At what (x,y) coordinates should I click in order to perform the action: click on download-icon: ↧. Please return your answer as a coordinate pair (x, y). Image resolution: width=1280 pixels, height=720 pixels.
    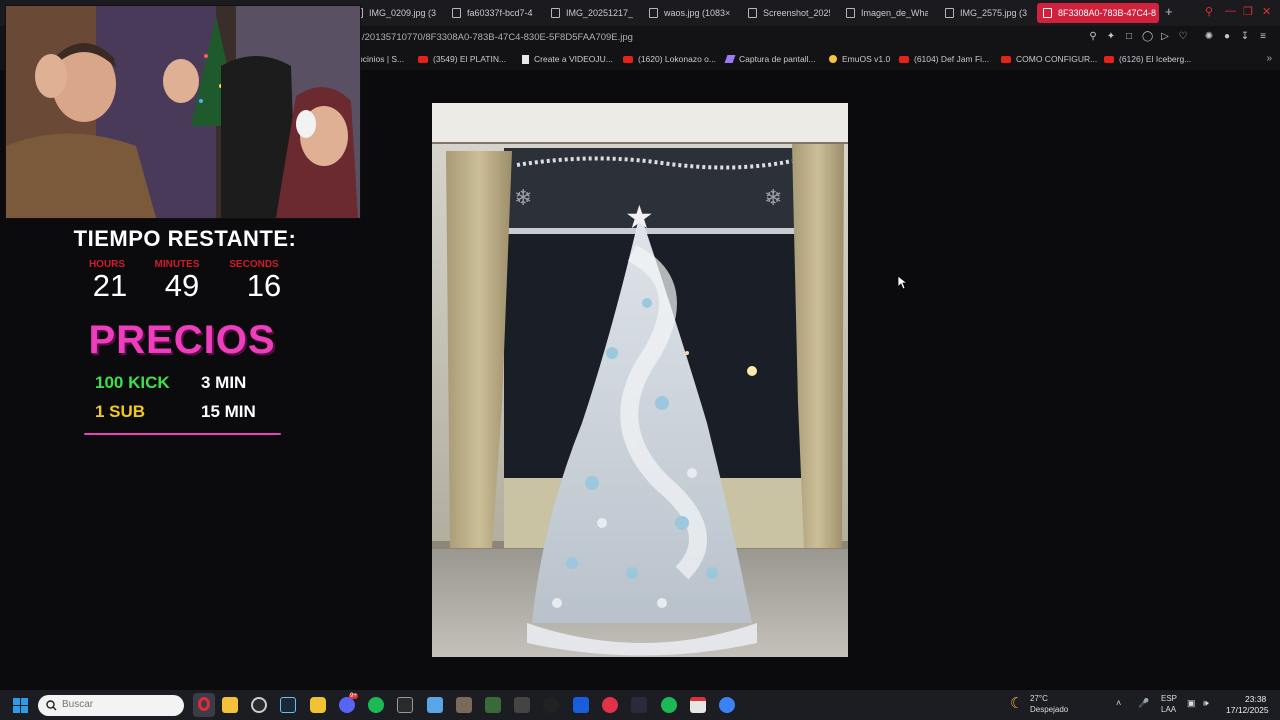
    Looking at the image, I should click on (1245, 37).